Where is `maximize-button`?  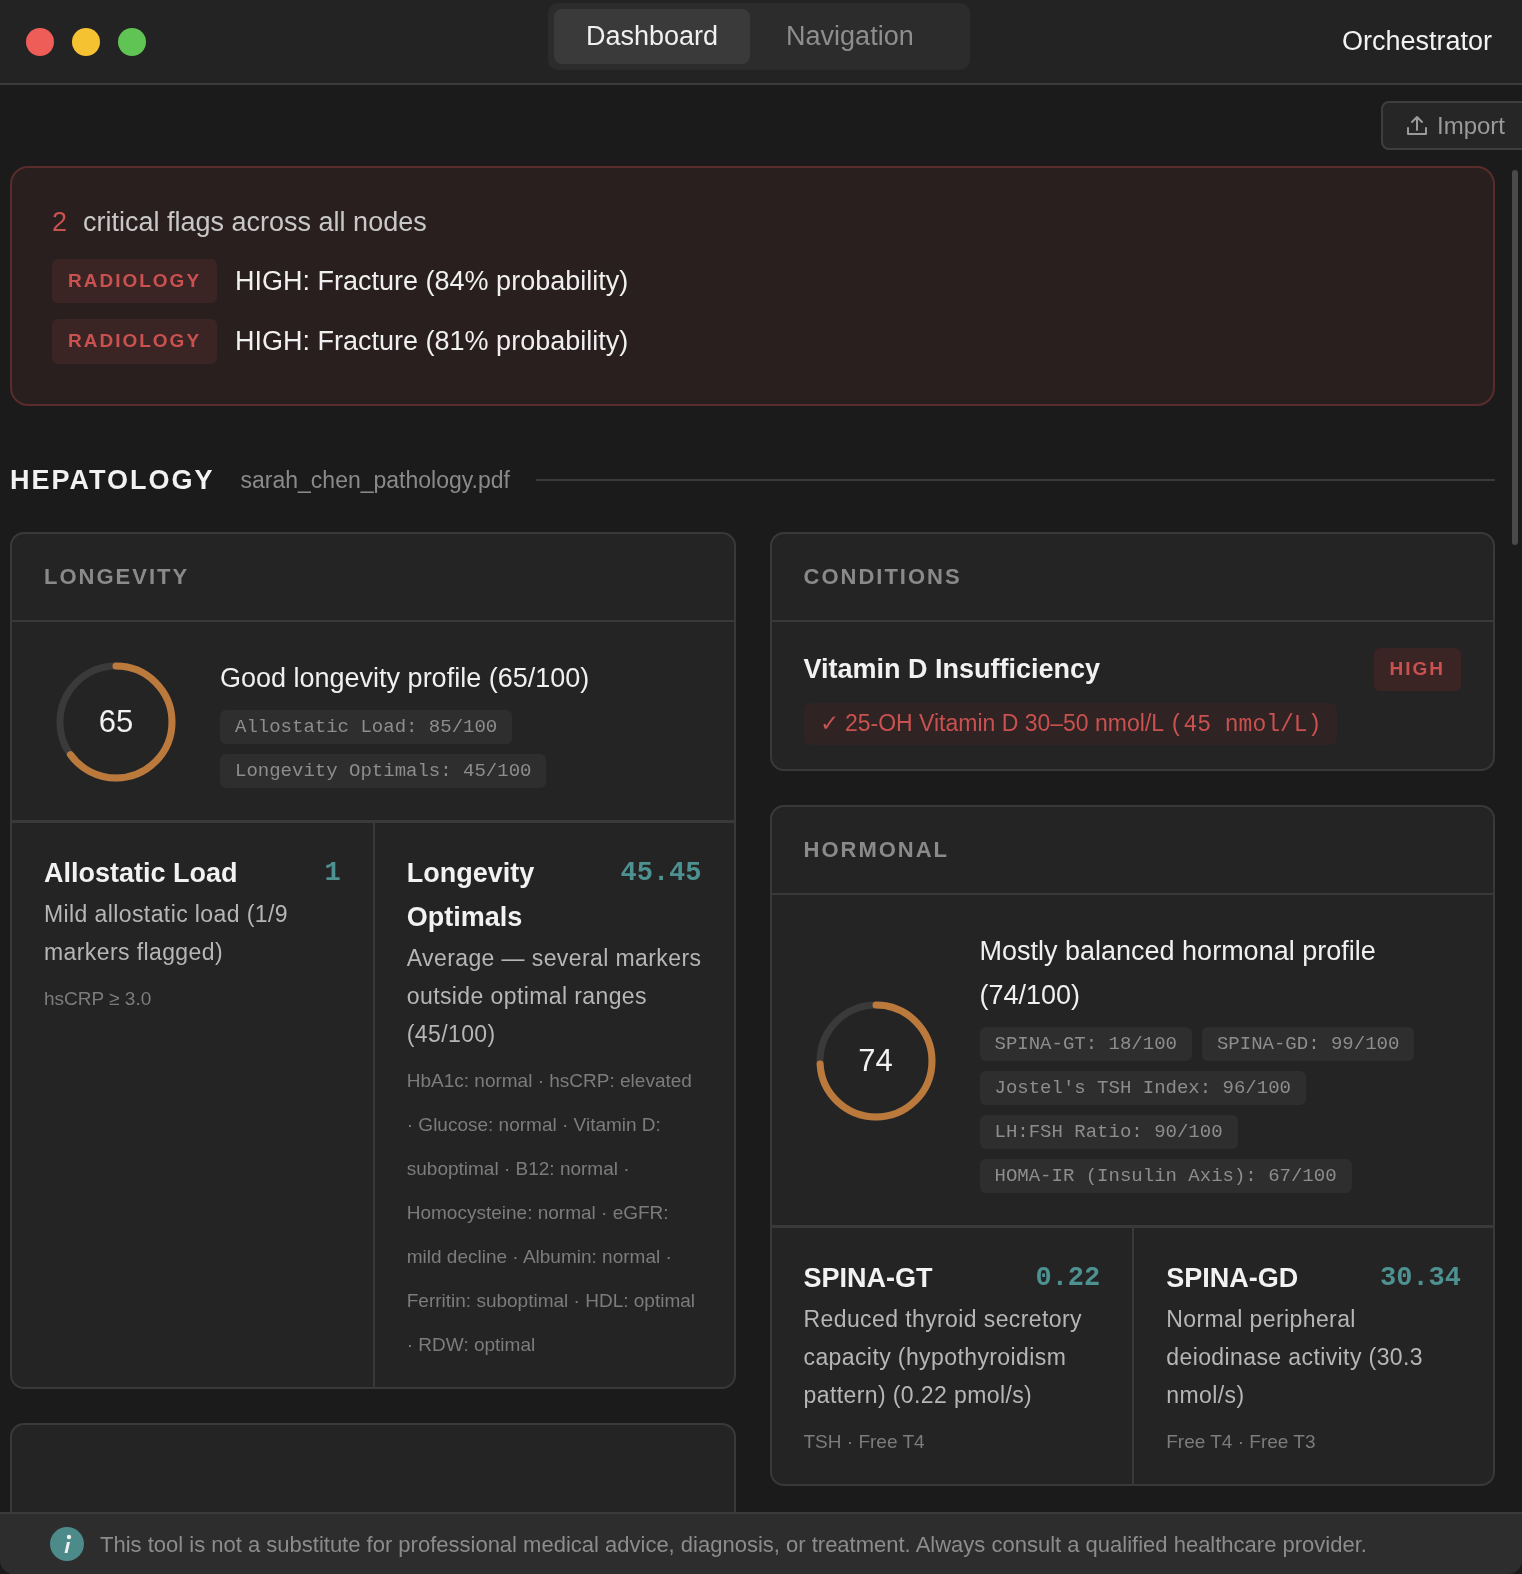 maximize-button is located at coordinates (132, 41).